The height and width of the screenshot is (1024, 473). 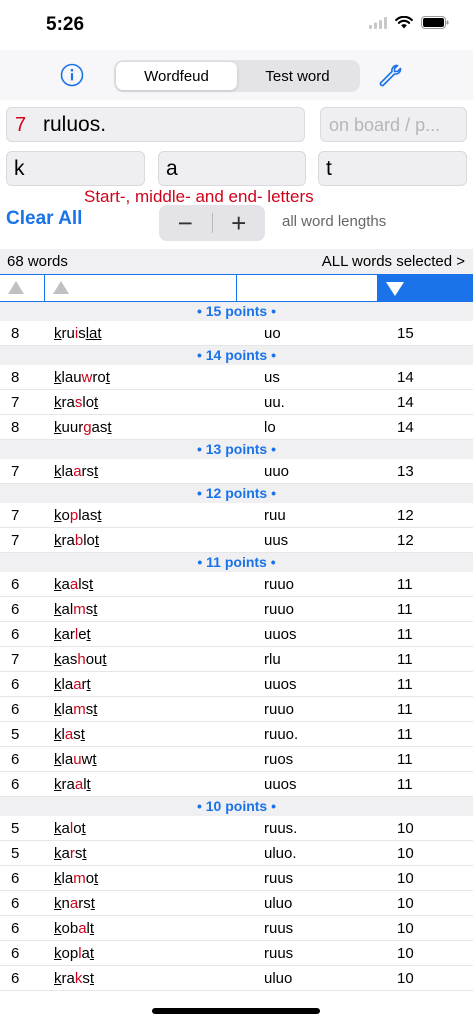 I want to click on clear-all-button: Clear All, so click(x=44, y=219).